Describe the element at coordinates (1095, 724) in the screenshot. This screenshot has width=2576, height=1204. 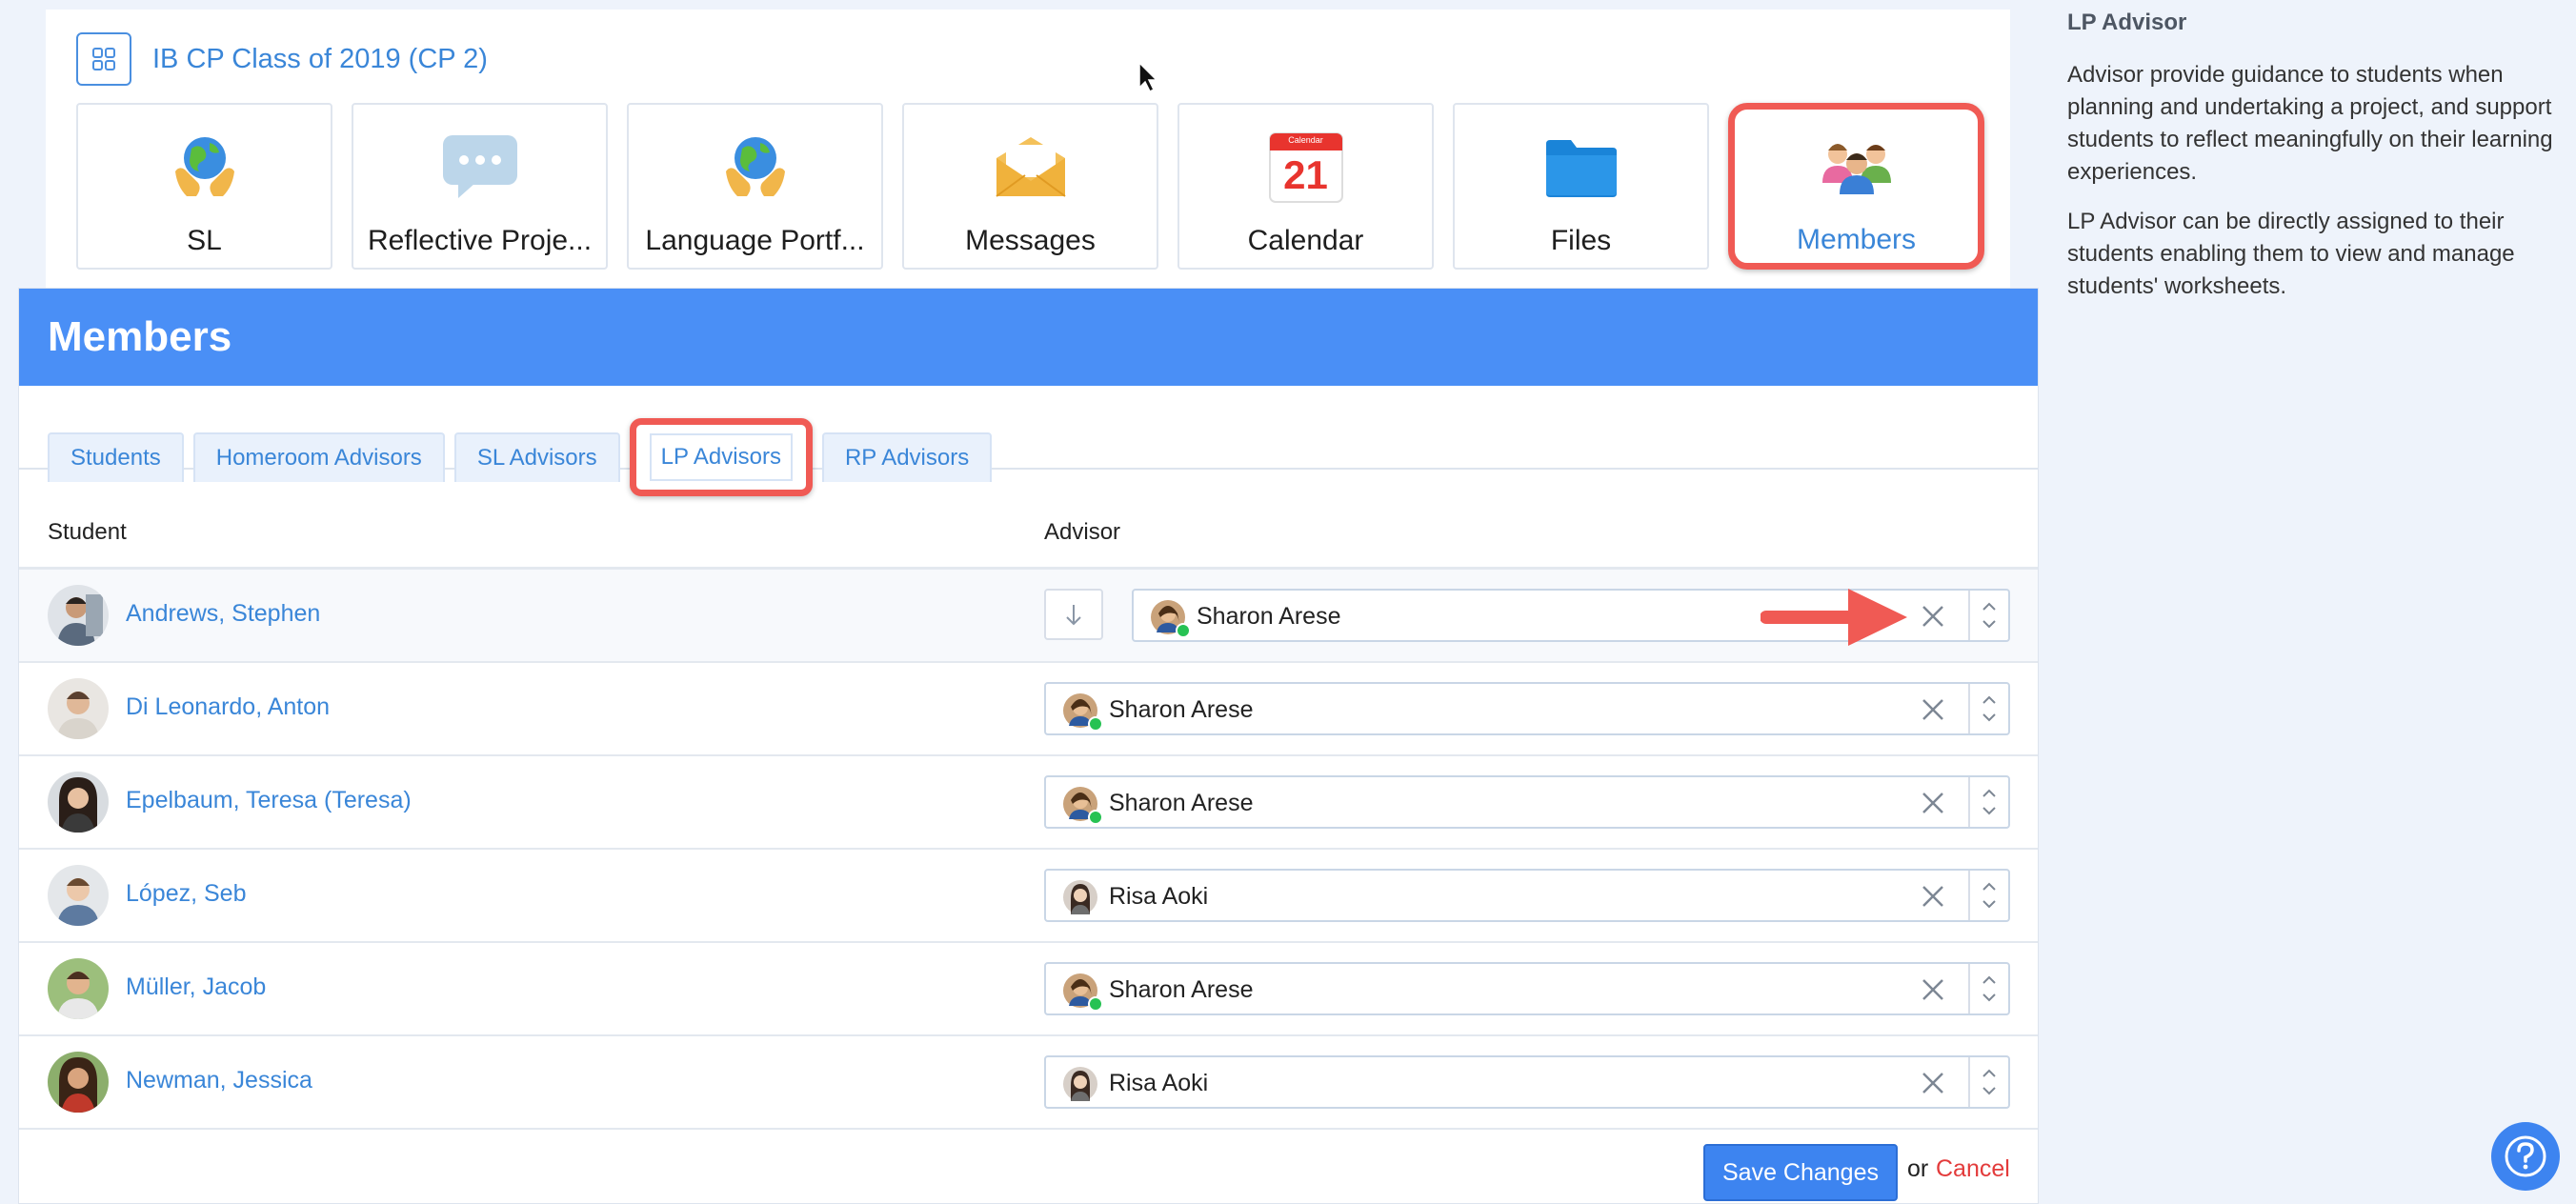
I see `online-status-dot` at that location.